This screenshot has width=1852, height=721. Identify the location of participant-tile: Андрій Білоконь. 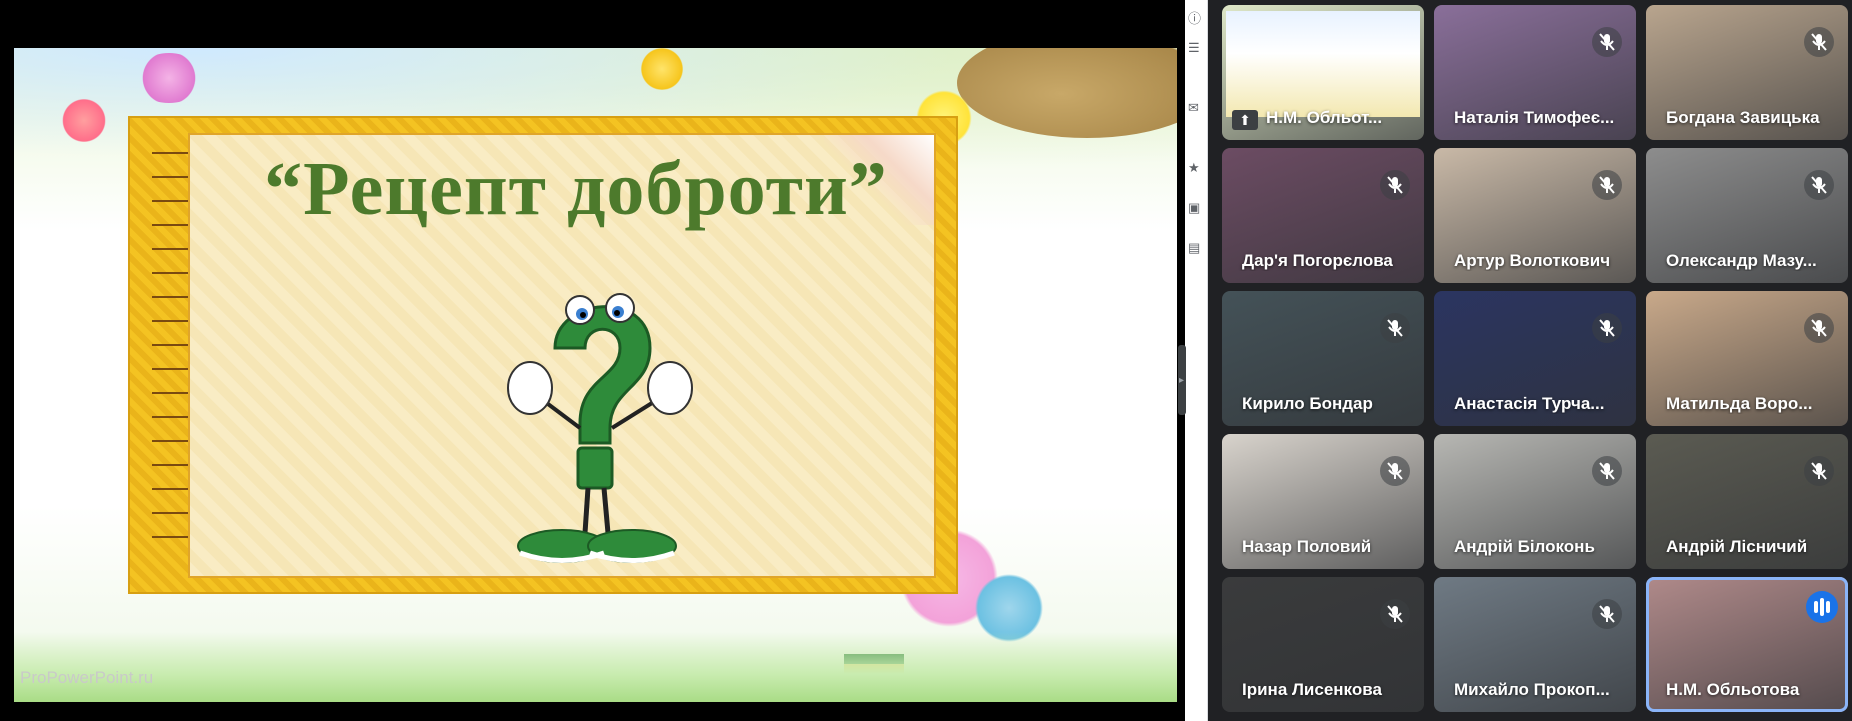
(1535, 501).